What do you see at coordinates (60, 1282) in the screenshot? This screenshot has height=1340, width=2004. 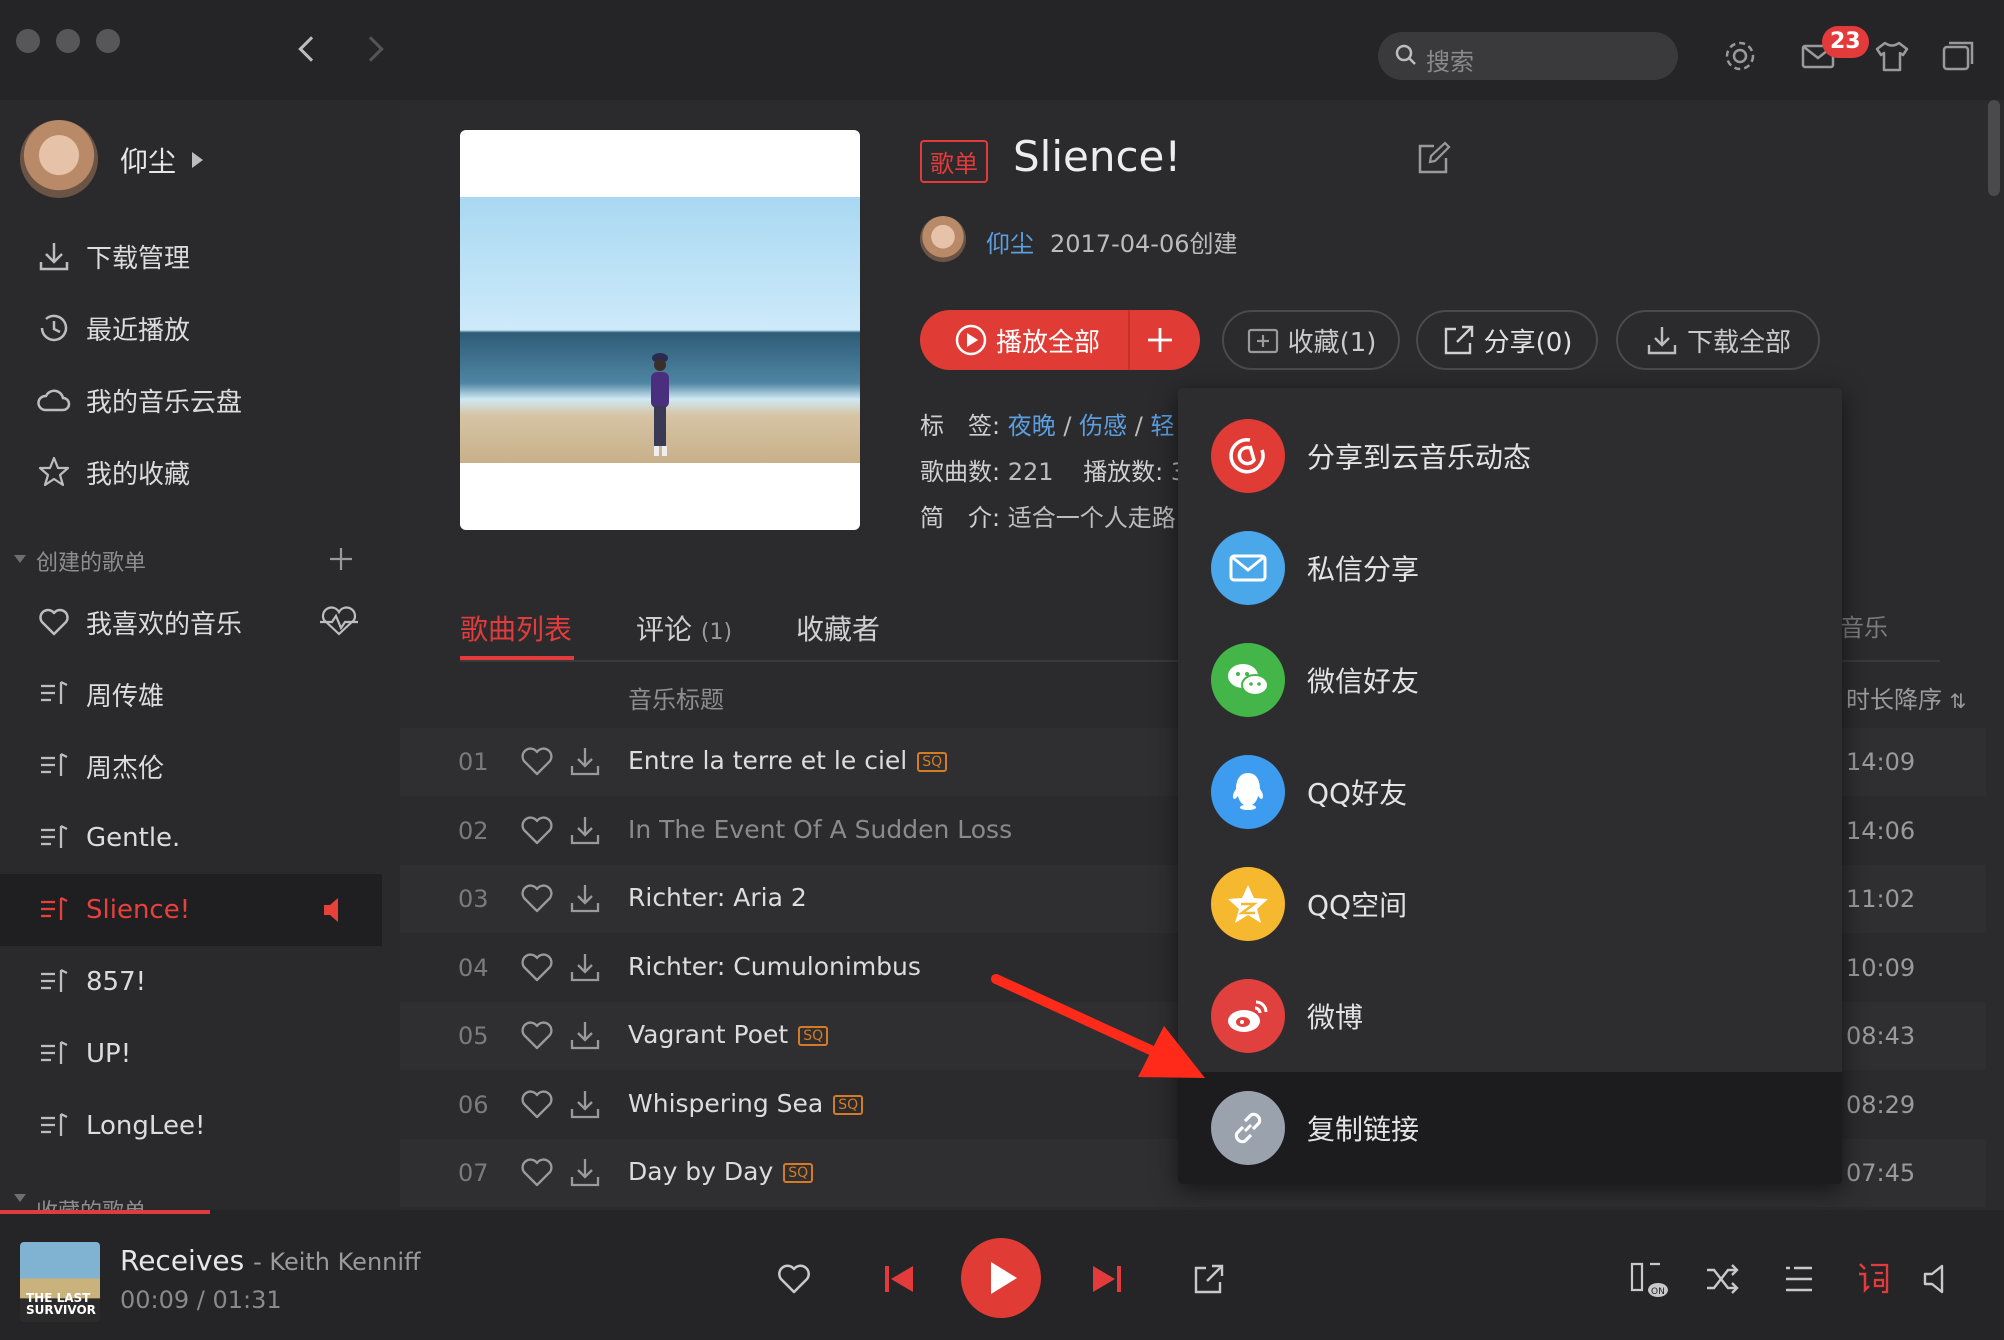 I see `now-playing-cover: THE LAST SURVIVOR` at bounding box center [60, 1282].